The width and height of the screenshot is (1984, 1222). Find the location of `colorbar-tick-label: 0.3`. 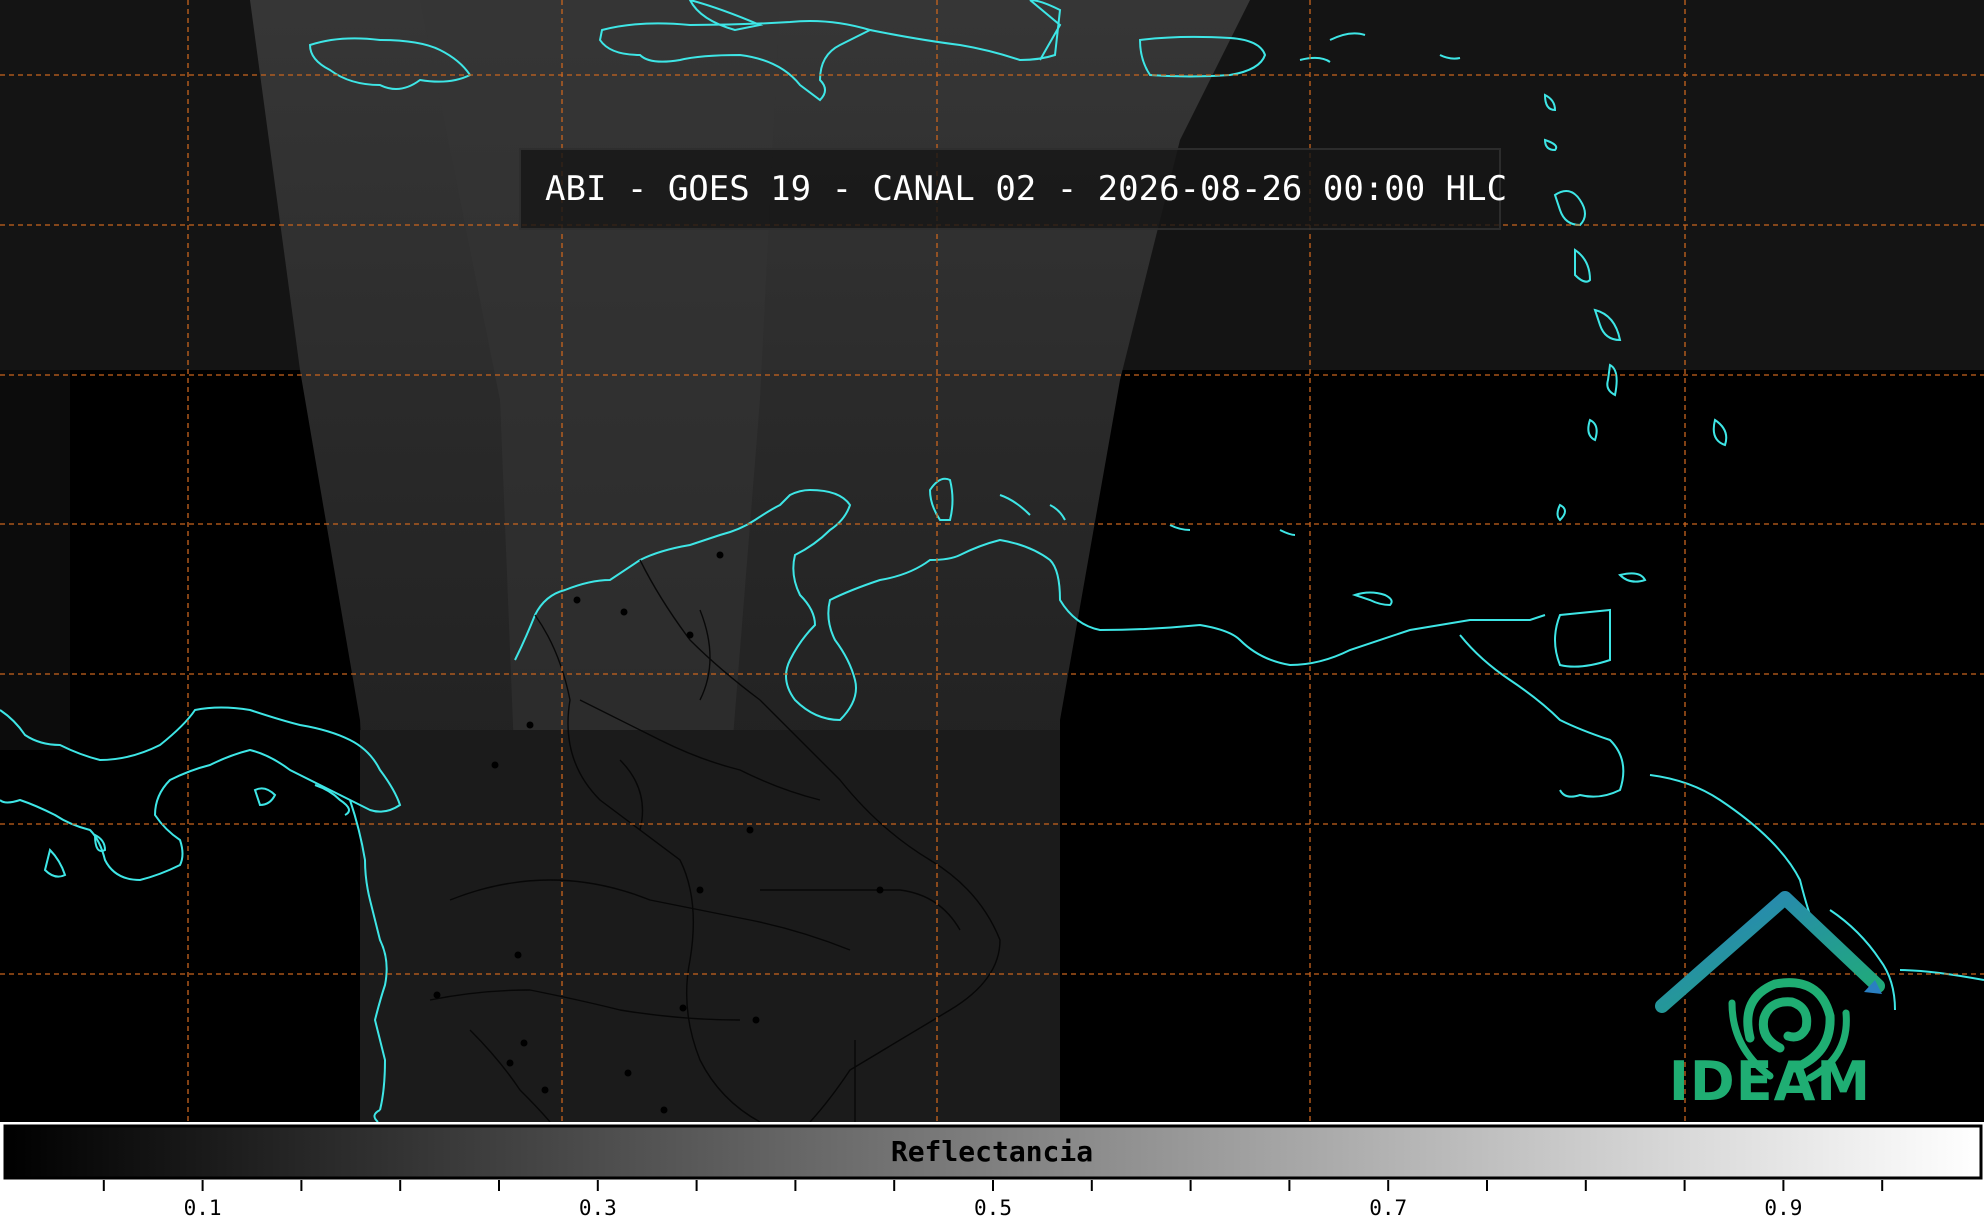

colorbar-tick-label: 0.3 is located at coordinates (597, 1208).